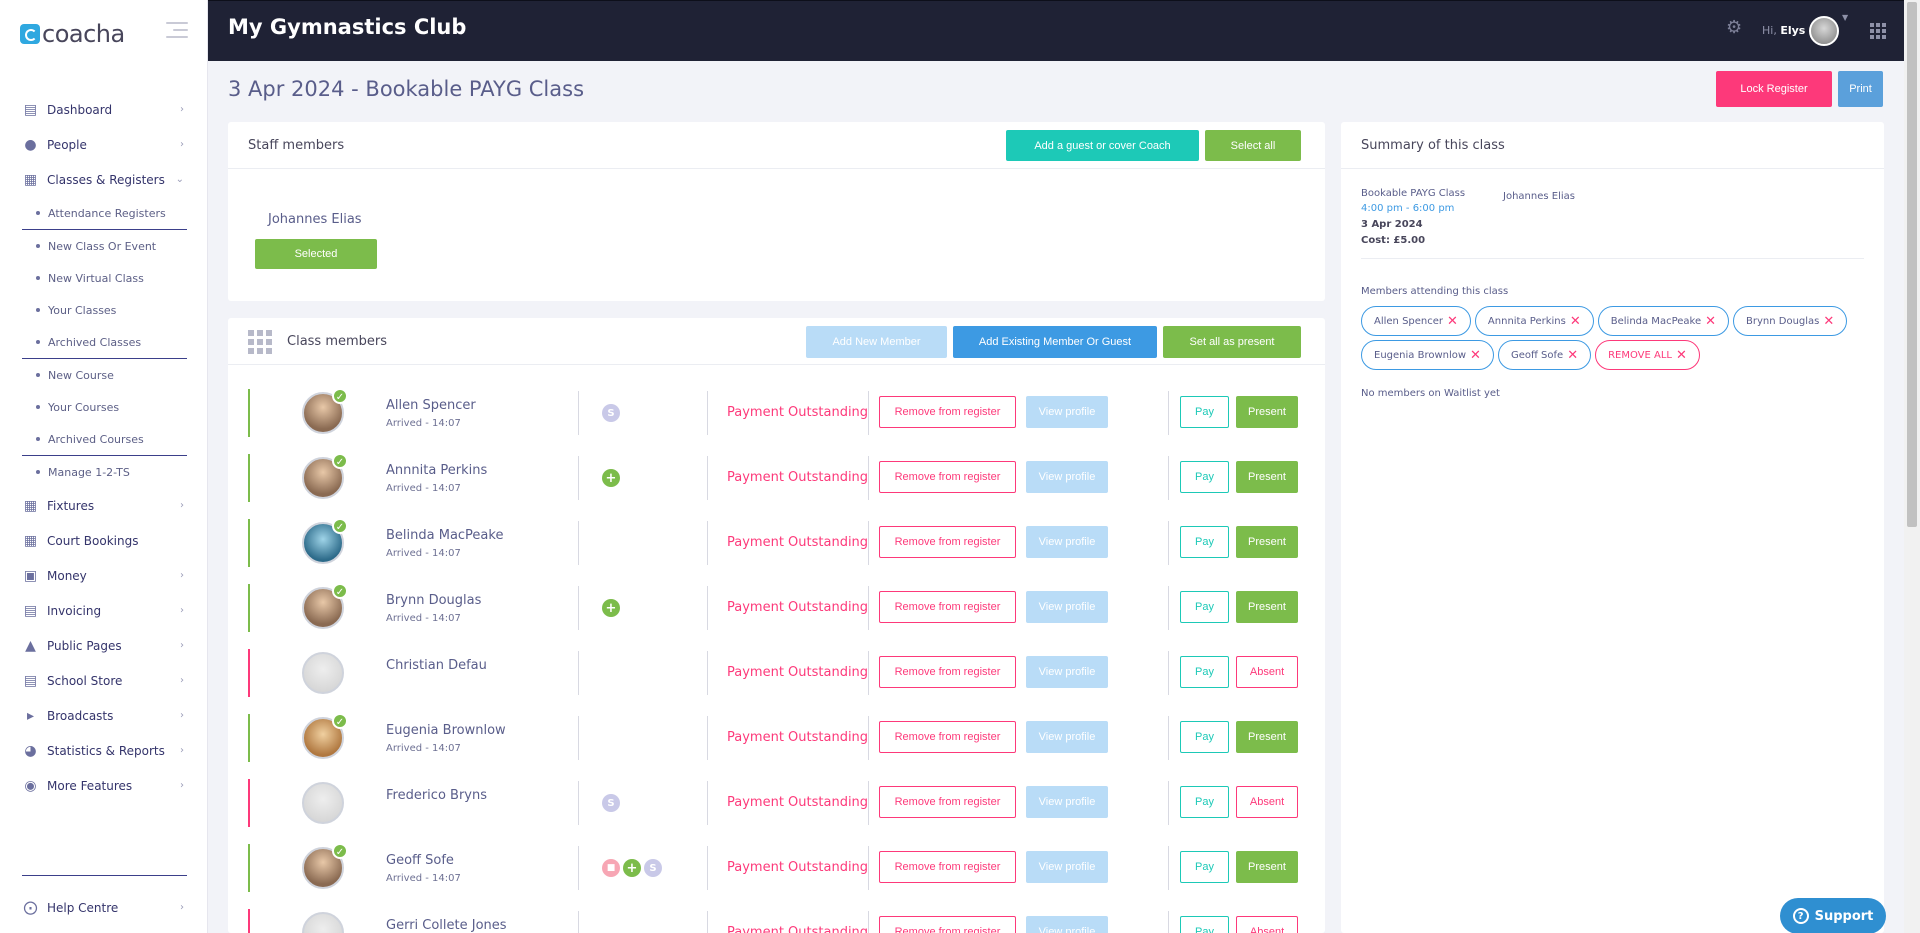  What do you see at coordinates (1416, 321) in the screenshot?
I see `attendee-chip: Allen Spencer ✕` at bounding box center [1416, 321].